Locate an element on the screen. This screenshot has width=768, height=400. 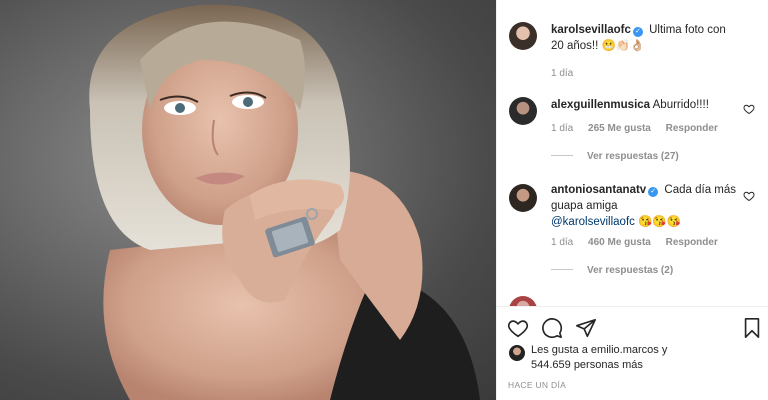
comment-icon is located at coordinates (552, 328).